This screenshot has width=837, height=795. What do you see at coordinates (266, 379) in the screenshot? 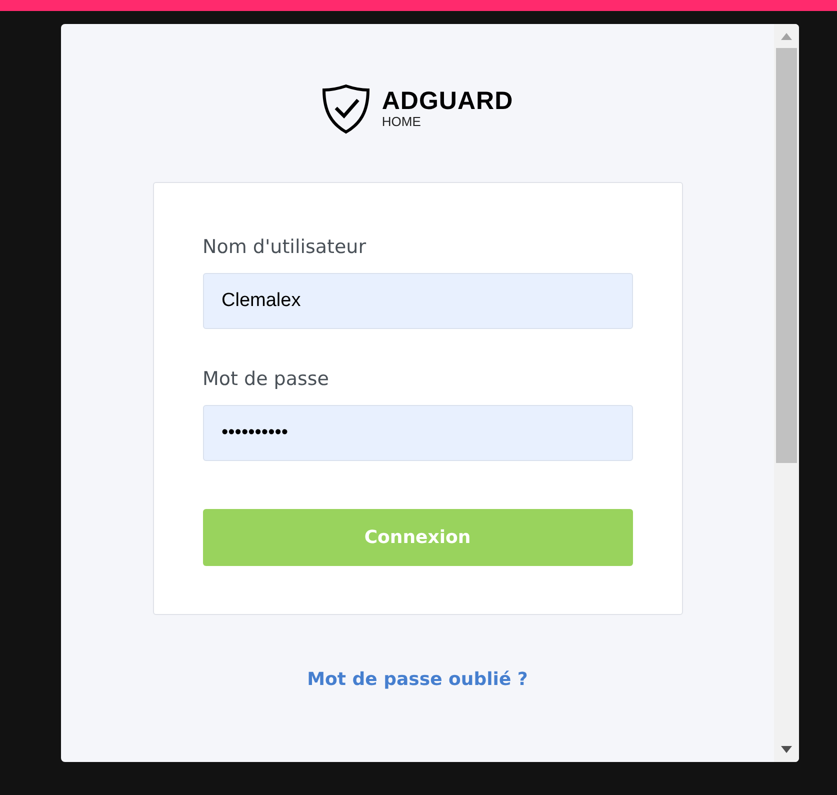
I see `field-label: Mot de passe` at bounding box center [266, 379].